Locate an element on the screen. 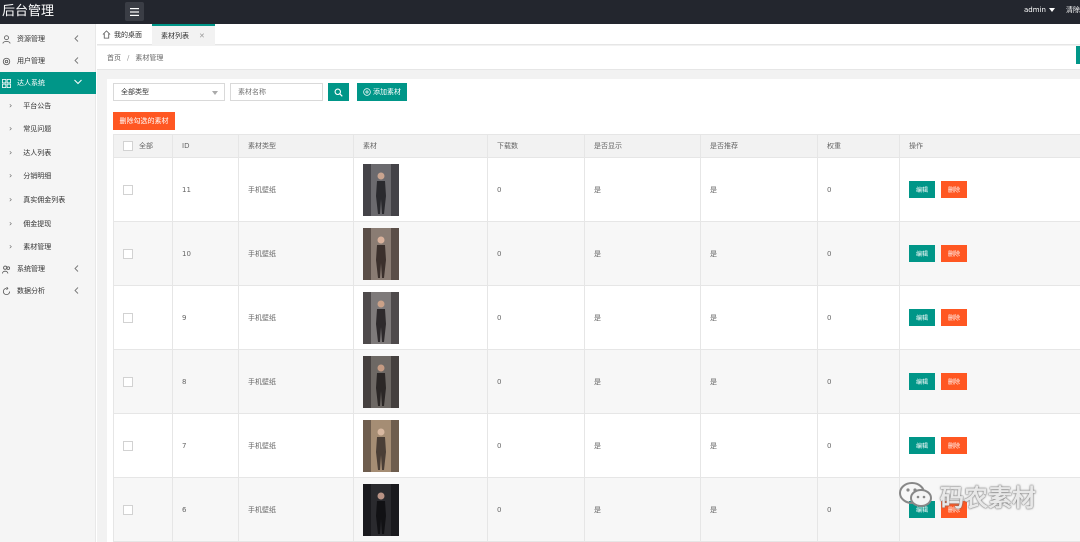 The width and height of the screenshot is (1080, 542). sidebar-subitem-distribution-details: › 分销明细 is located at coordinates (48, 175).